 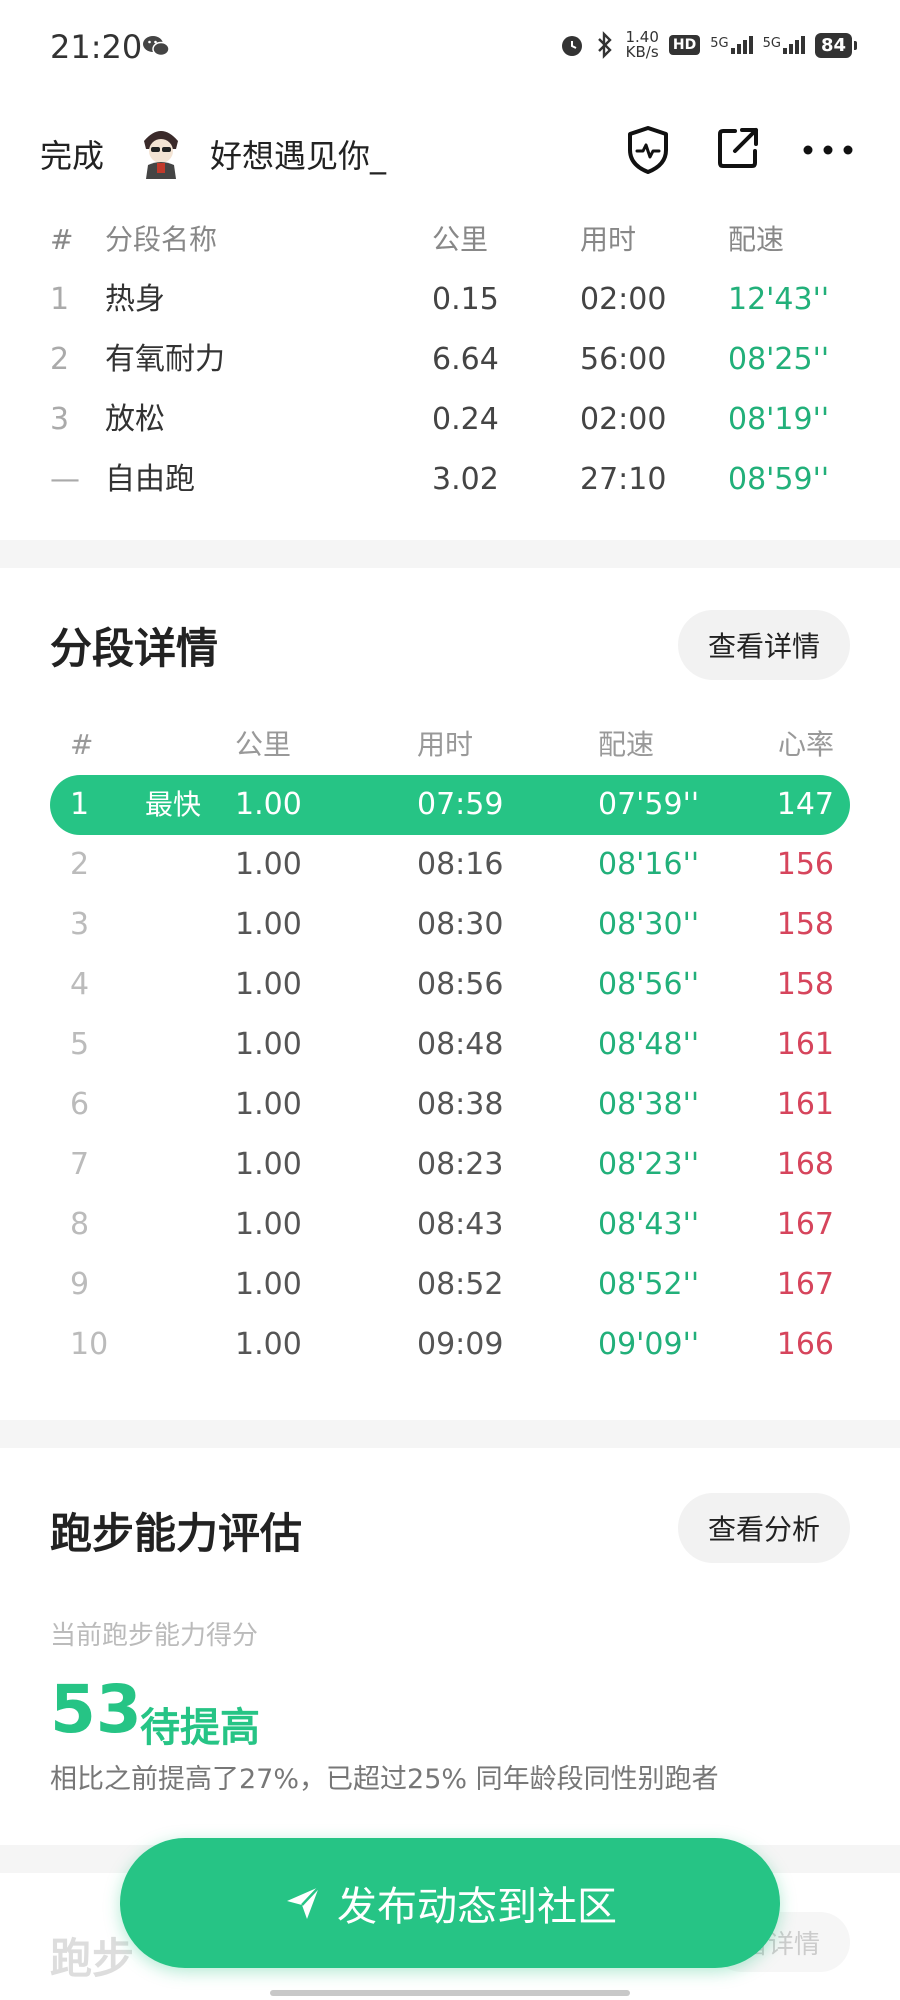 I want to click on ability-score: 53, so click(x=96, y=1709).